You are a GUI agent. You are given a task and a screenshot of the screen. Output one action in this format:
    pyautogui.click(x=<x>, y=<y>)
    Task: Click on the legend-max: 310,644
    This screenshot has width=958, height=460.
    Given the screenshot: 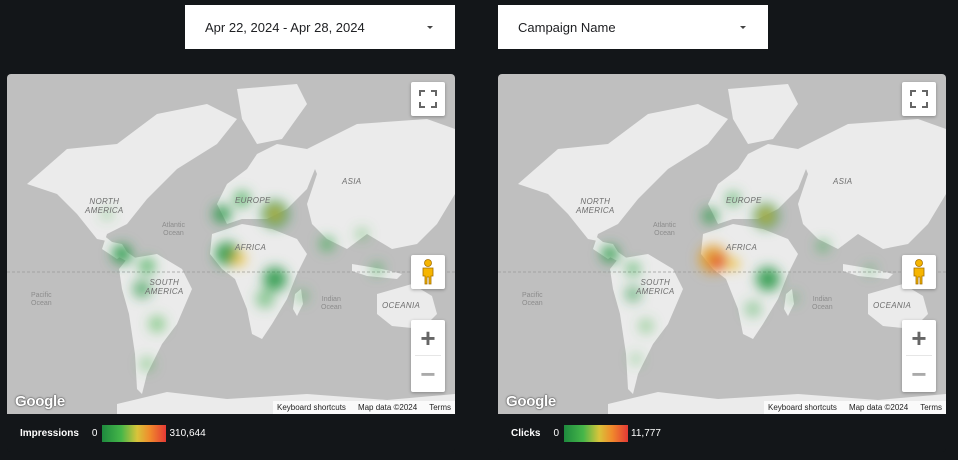 What is the action you would take?
    pyautogui.click(x=187, y=433)
    